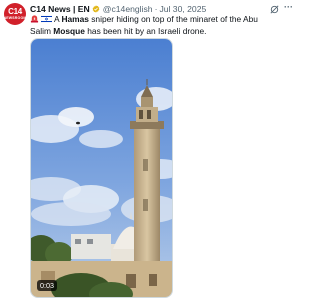 Image resolution: width=320 pixels, height=300 pixels. What do you see at coordinates (34, 20) in the screenshot?
I see `siren-emoji-icon` at bounding box center [34, 20].